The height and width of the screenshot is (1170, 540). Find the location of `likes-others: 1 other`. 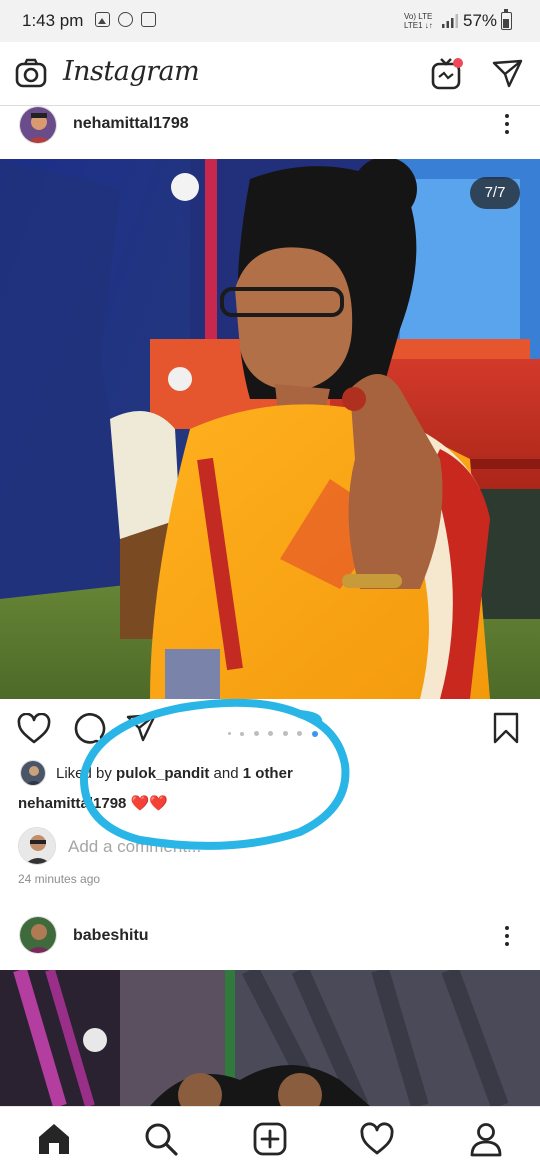

likes-others: 1 other is located at coordinates (268, 773).